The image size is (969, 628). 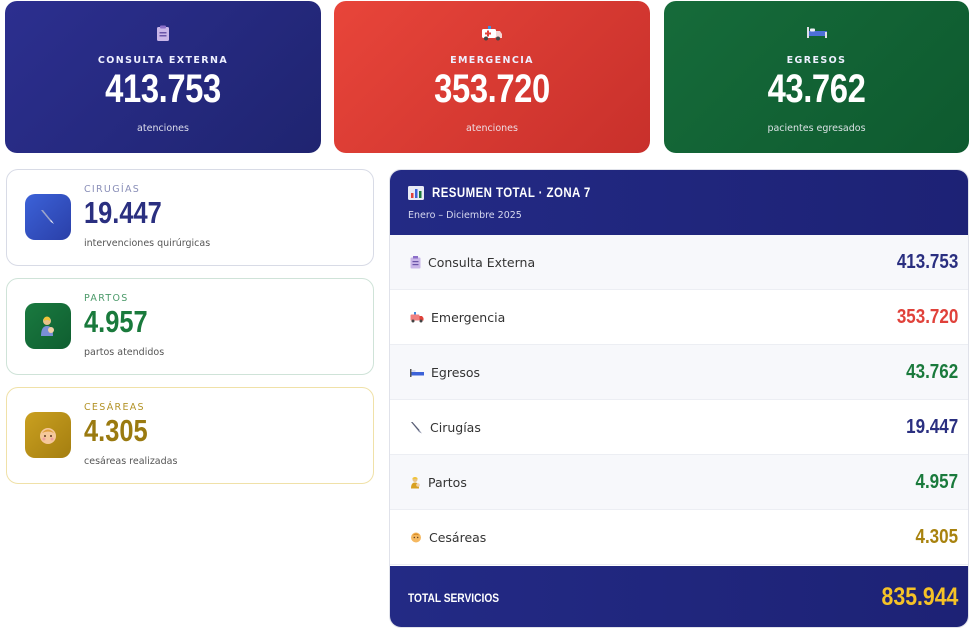 What do you see at coordinates (116, 430) in the screenshot?
I see `stat-value: 4.305` at bounding box center [116, 430].